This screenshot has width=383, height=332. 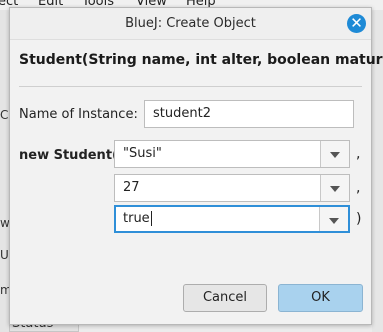 I want to click on param-matura-combo: true, so click(x=232, y=219).